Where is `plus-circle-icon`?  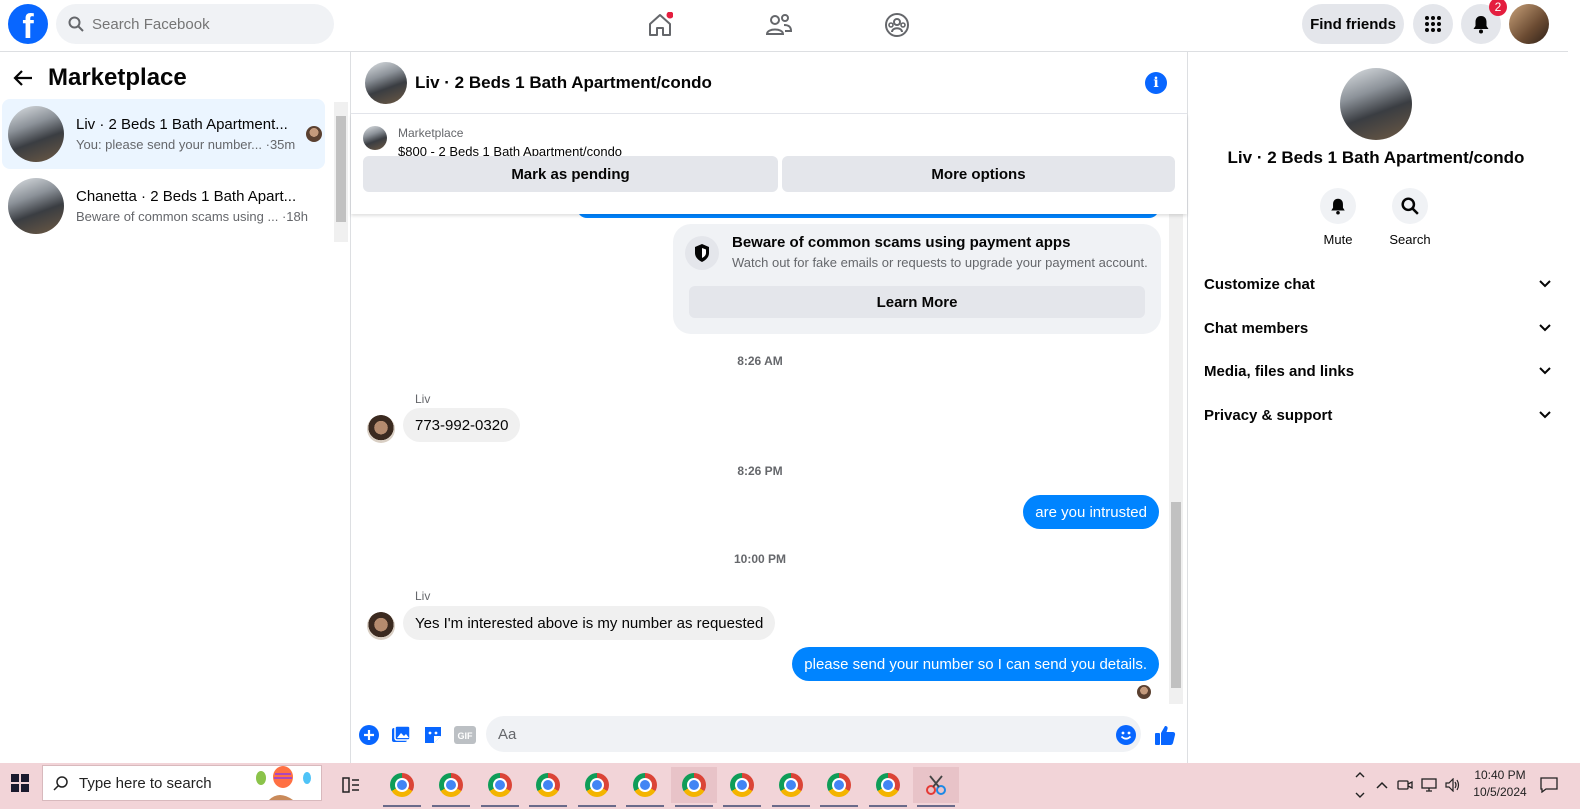 plus-circle-icon is located at coordinates (369, 735).